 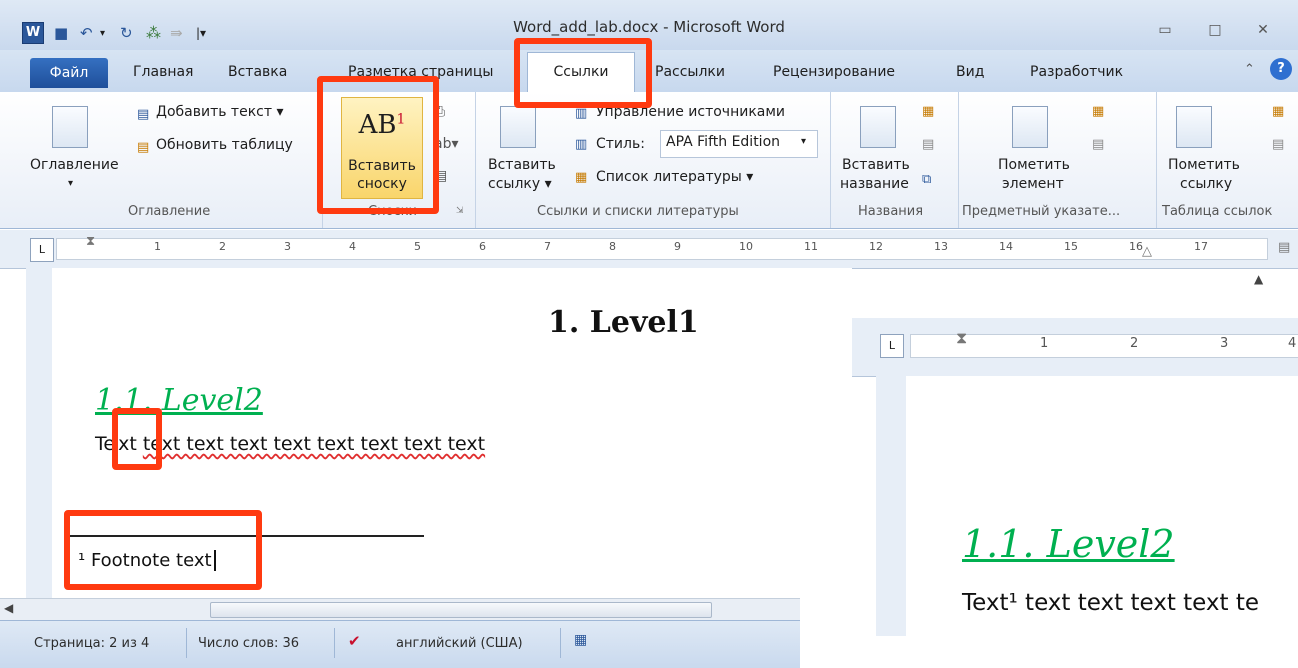 What do you see at coordinates (257, 72) in the screenshot?
I see `tab-insert: Вставка` at bounding box center [257, 72].